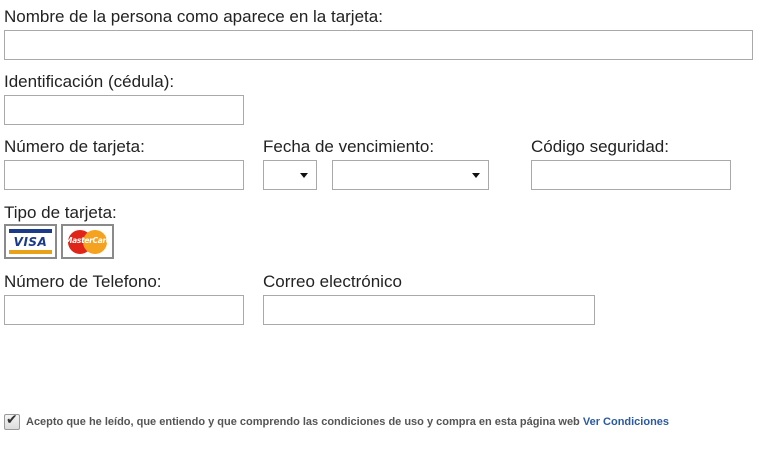 This screenshot has width=769, height=453. Describe the element at coordinates (349, 146) in the screenshot. I see `expiry-label: Fecha de vencimiento:` at that location.